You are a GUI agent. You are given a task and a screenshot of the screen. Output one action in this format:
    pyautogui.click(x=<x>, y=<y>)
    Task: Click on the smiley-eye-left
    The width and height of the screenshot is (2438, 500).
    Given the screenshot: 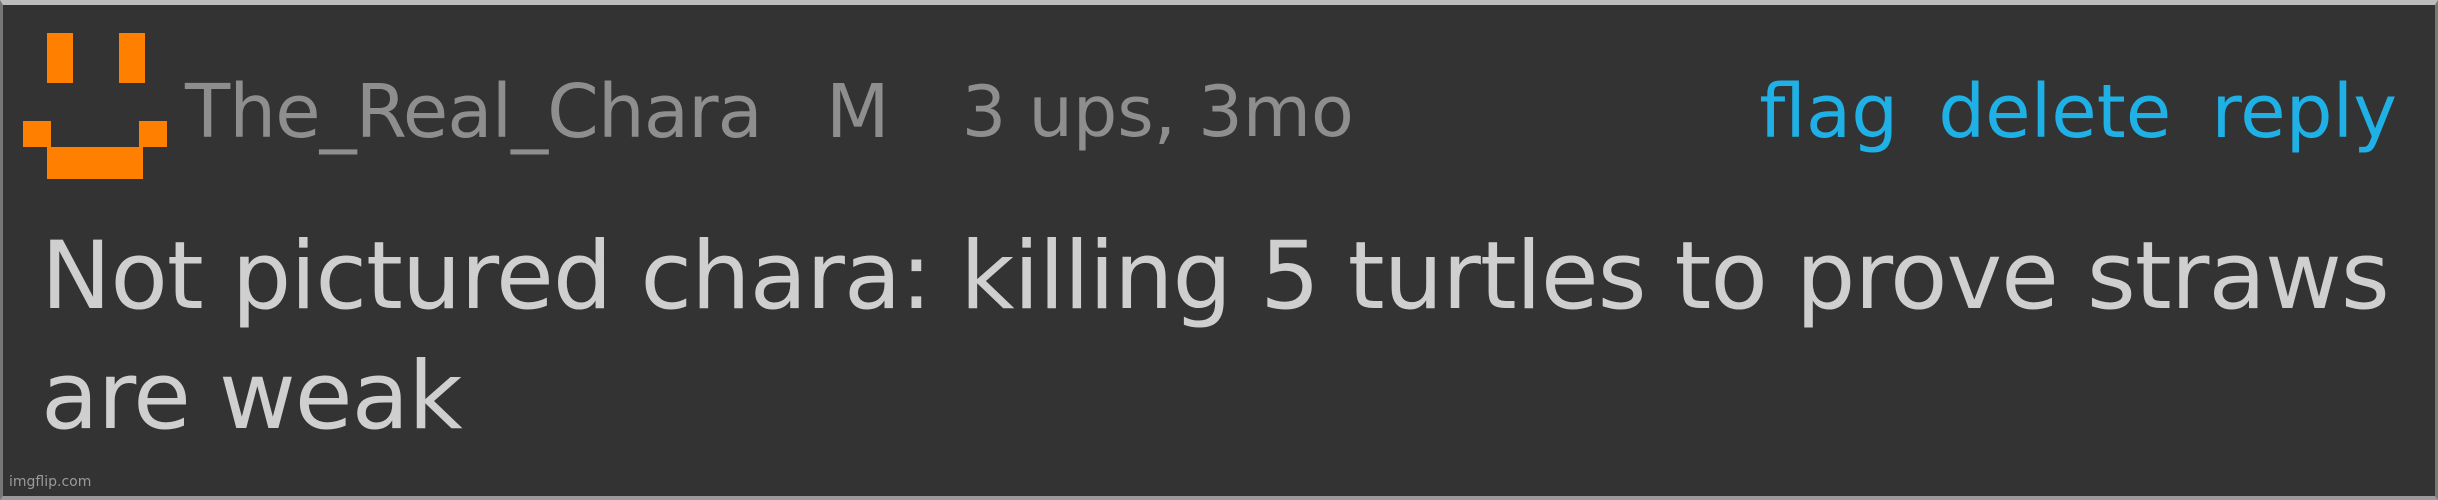 What is the action you would take?
    pyautogui.click(x=60, y=58)
    